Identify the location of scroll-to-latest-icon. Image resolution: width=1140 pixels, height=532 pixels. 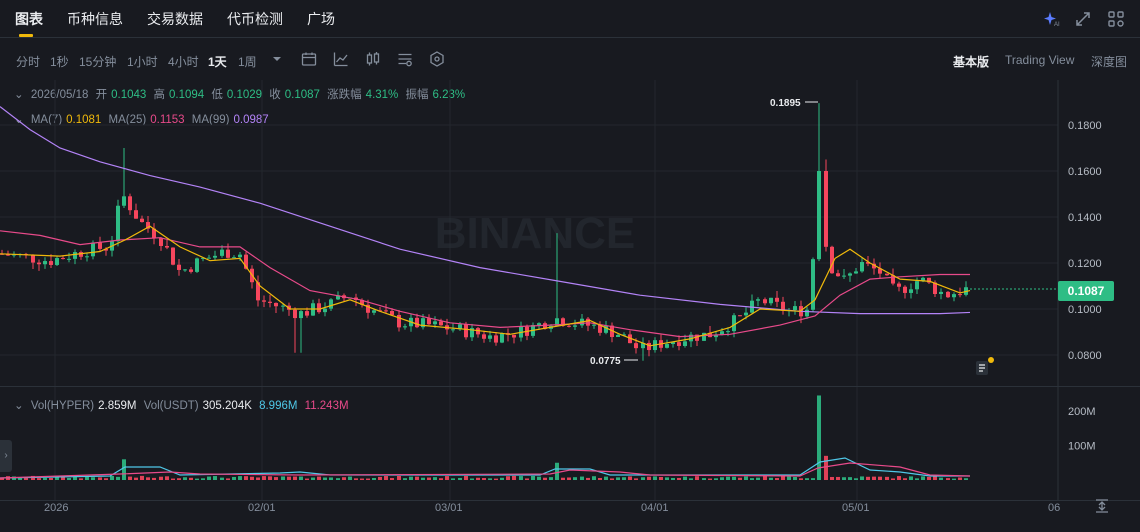
(1102, 506).